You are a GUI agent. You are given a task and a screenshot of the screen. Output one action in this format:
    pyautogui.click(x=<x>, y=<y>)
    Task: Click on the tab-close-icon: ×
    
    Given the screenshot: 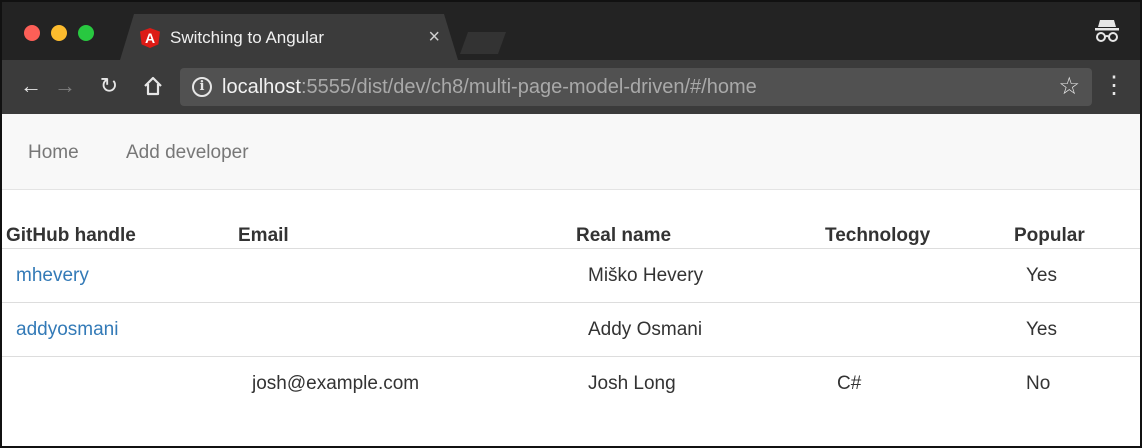 What is the action you would take?
    pyautogui.click(x=434, y=37)
    